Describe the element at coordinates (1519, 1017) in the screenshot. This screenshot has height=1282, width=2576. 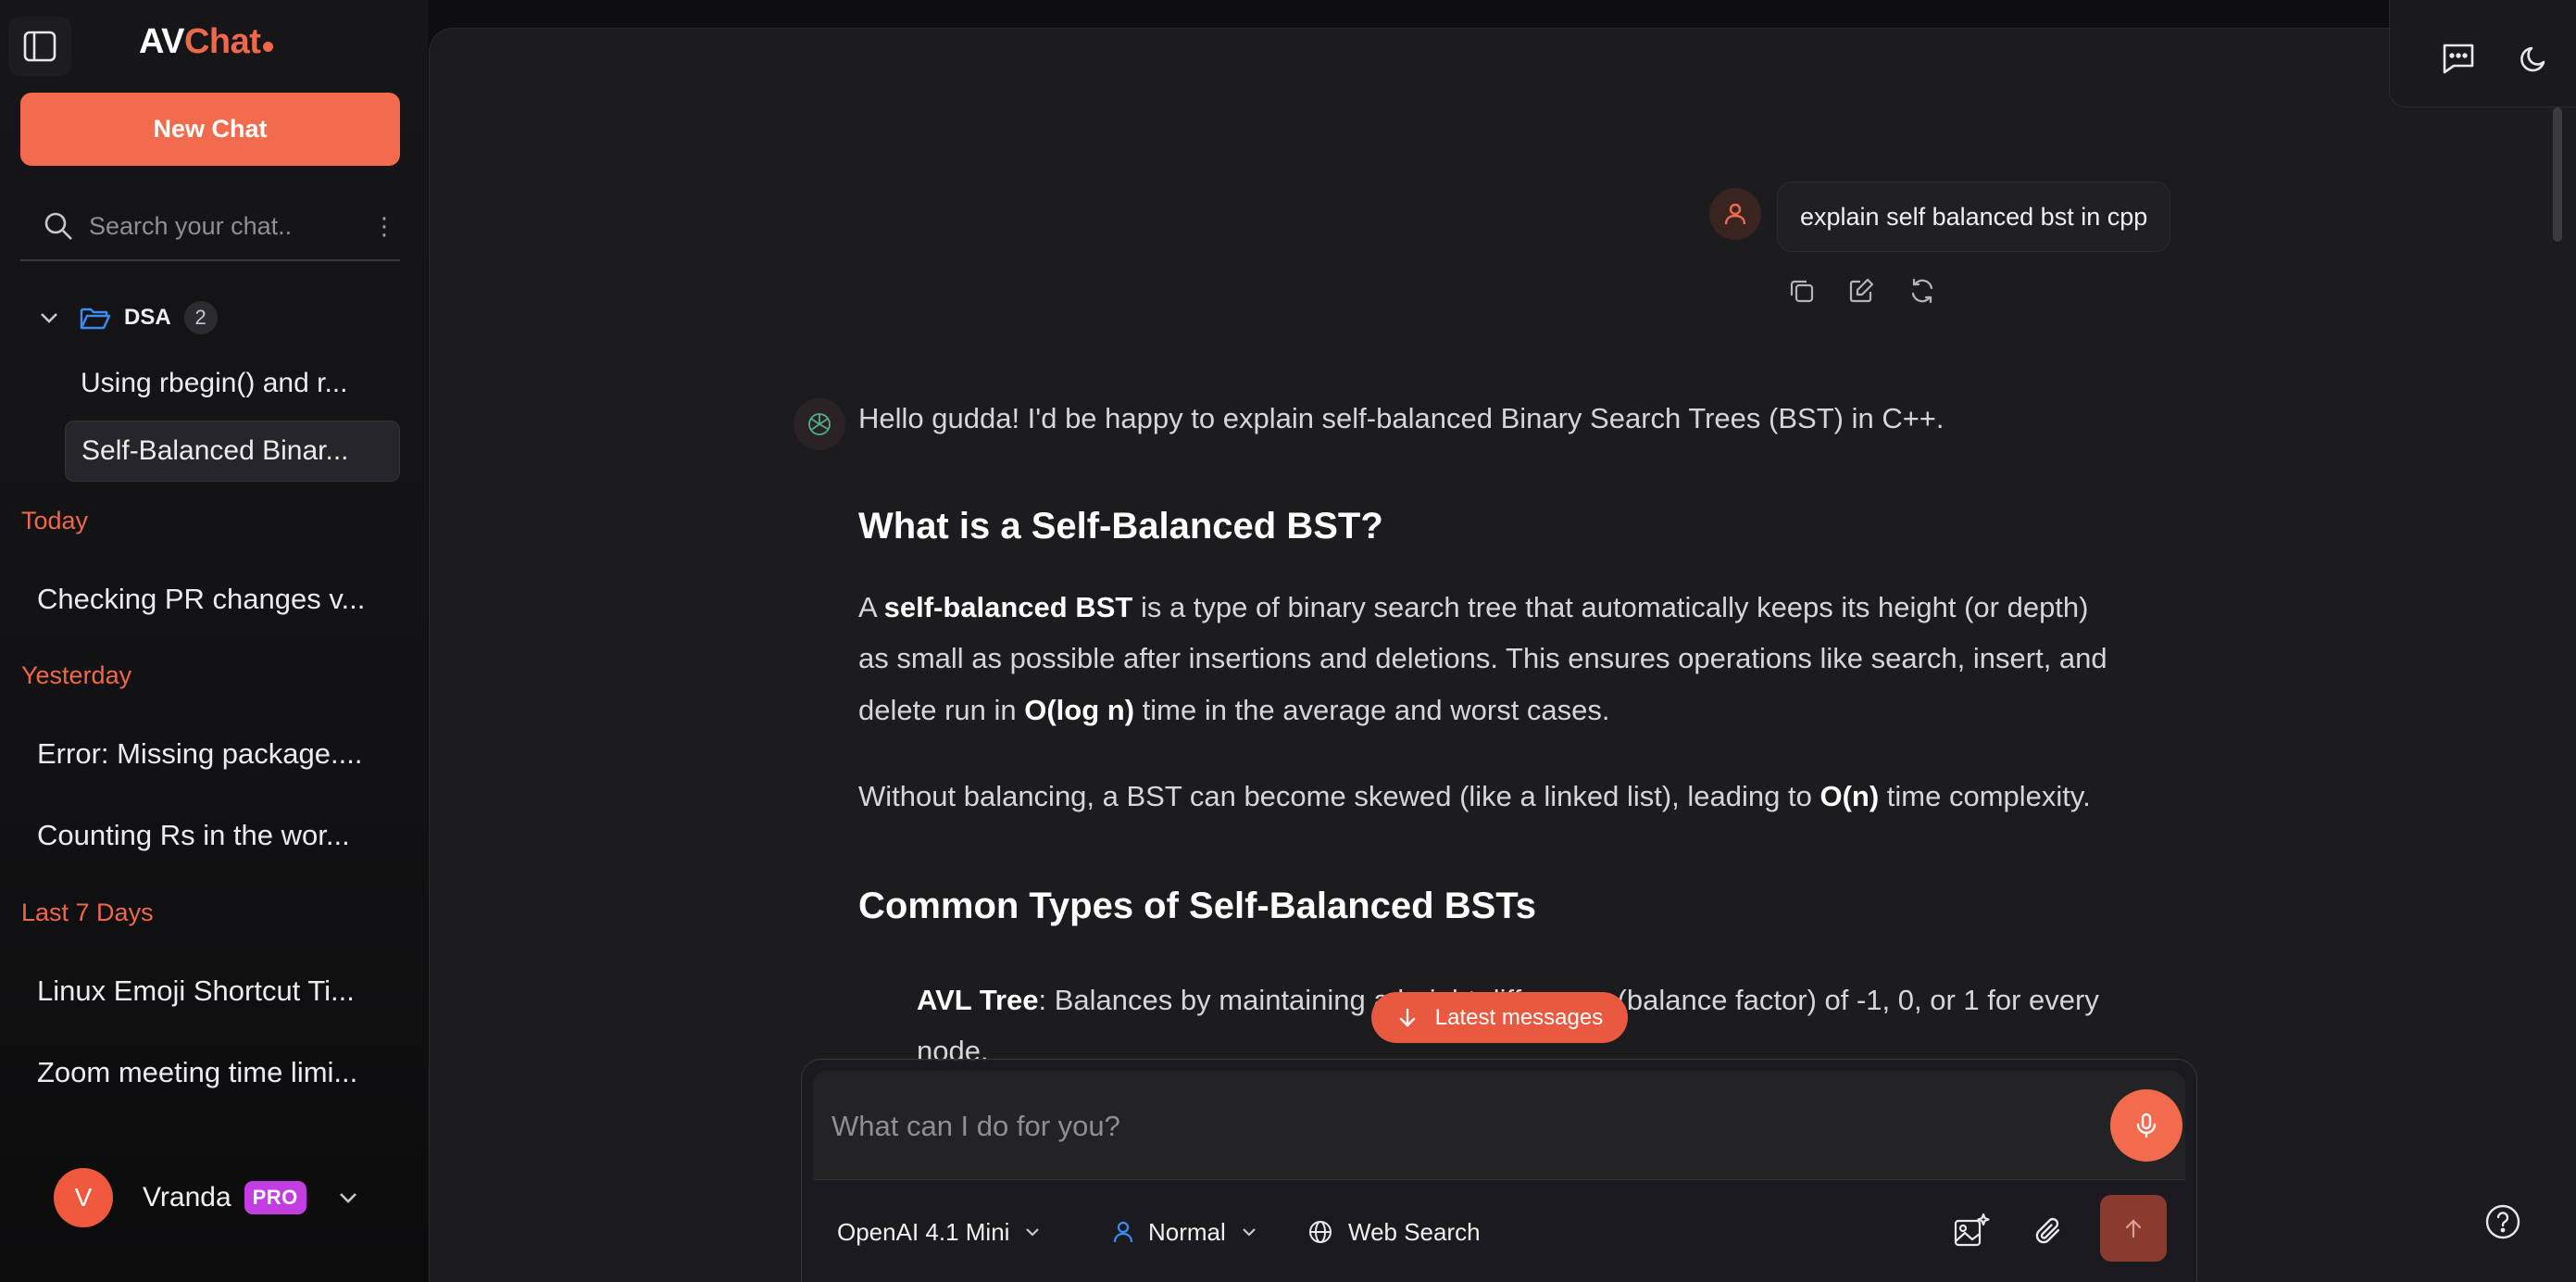
I see `latest-messages-label: Latest messages` at that location.